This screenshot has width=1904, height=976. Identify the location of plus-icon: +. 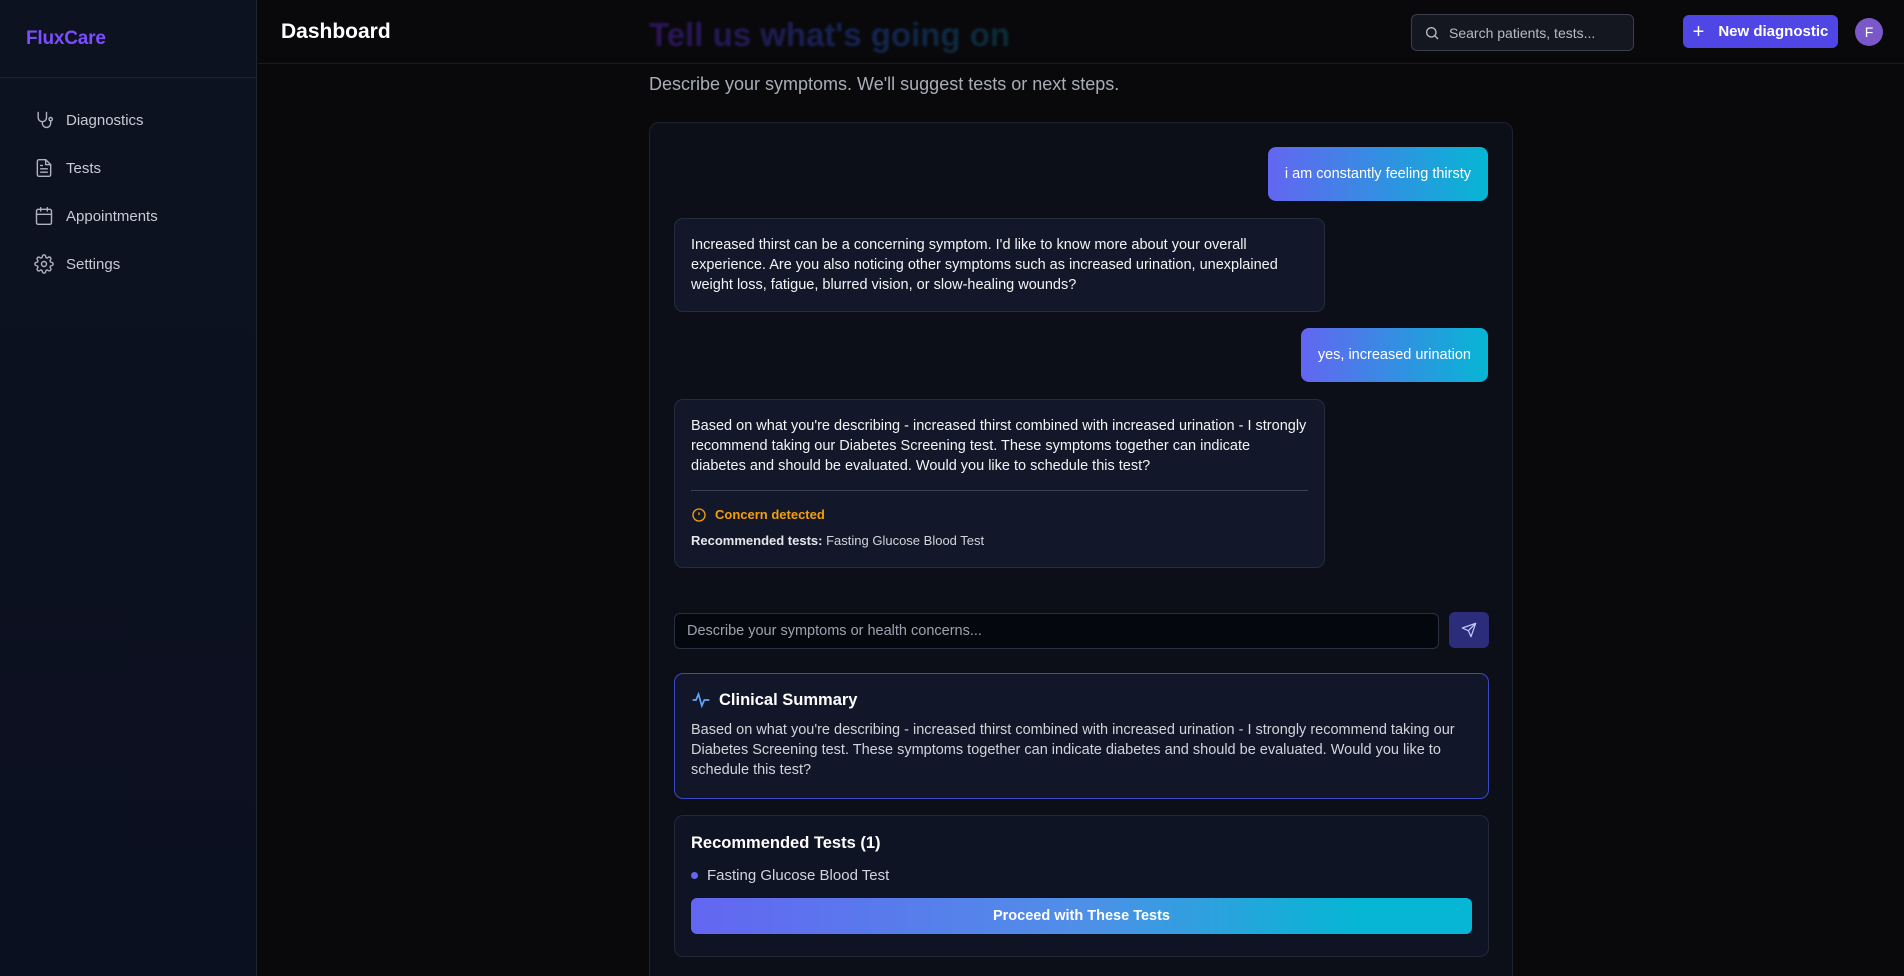
(1698, 31).